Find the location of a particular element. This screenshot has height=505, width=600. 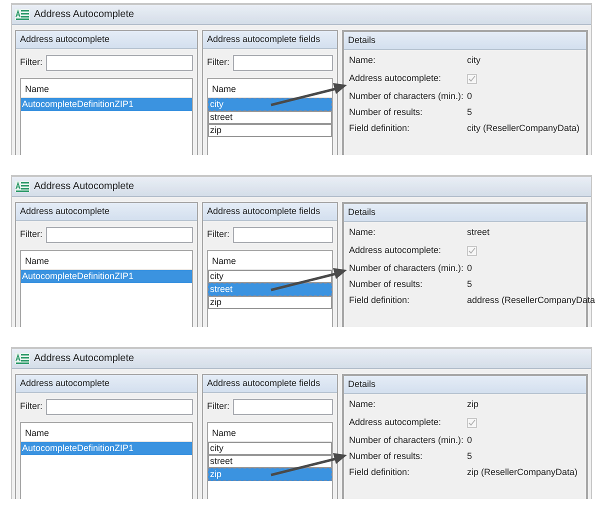

detail-value: city (ResellerCompanyData) is located at coordinates (523, 129).